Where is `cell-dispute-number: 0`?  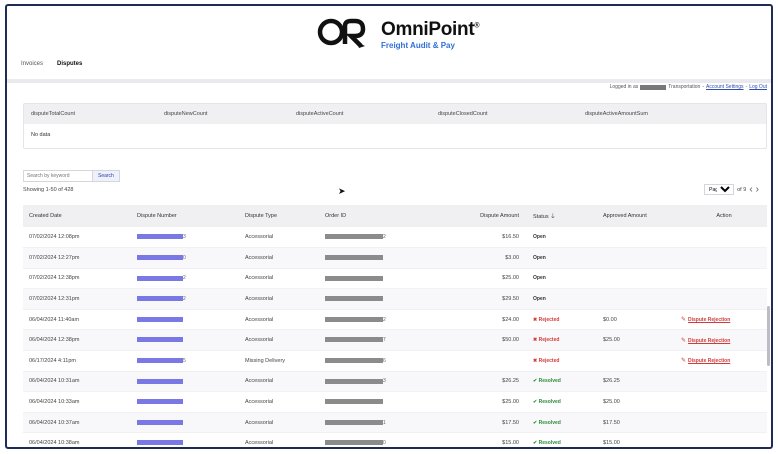 cell-dispute-number: 0 is located at coordinates (185, 258).